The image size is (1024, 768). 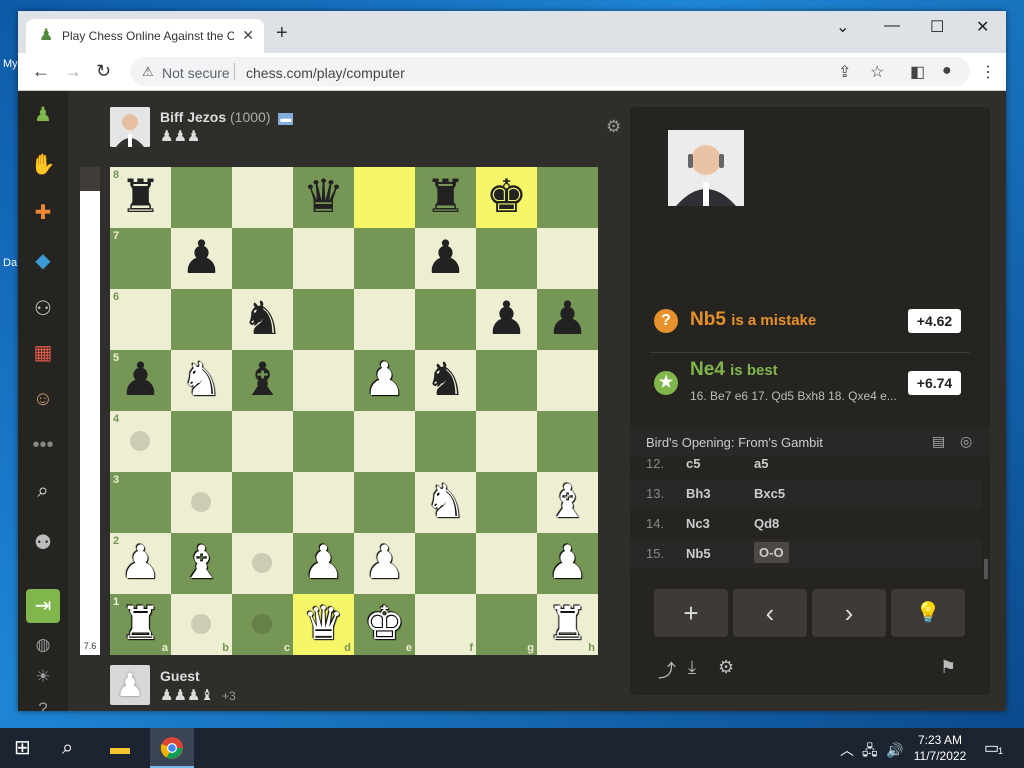 I want to click on learn-puzzle-icon: ✚, so click(x=43, y=213).